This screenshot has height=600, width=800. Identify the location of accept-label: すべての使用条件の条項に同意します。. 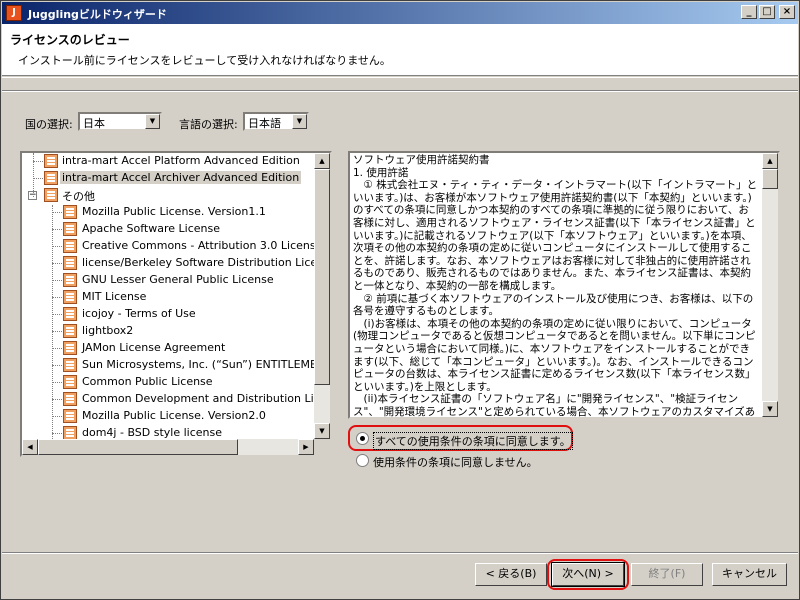
(473, 441).